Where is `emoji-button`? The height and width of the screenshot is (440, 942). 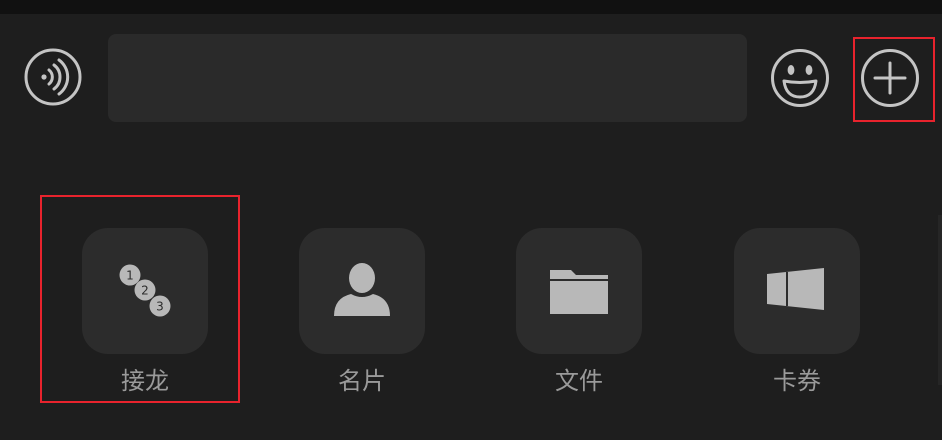 emoji-button is located at coordinates (800, 78).